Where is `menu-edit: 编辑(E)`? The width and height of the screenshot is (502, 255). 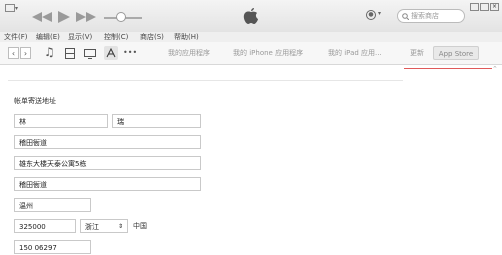 menu-edit: 编辑(E) is located at coordinates (48, 37).